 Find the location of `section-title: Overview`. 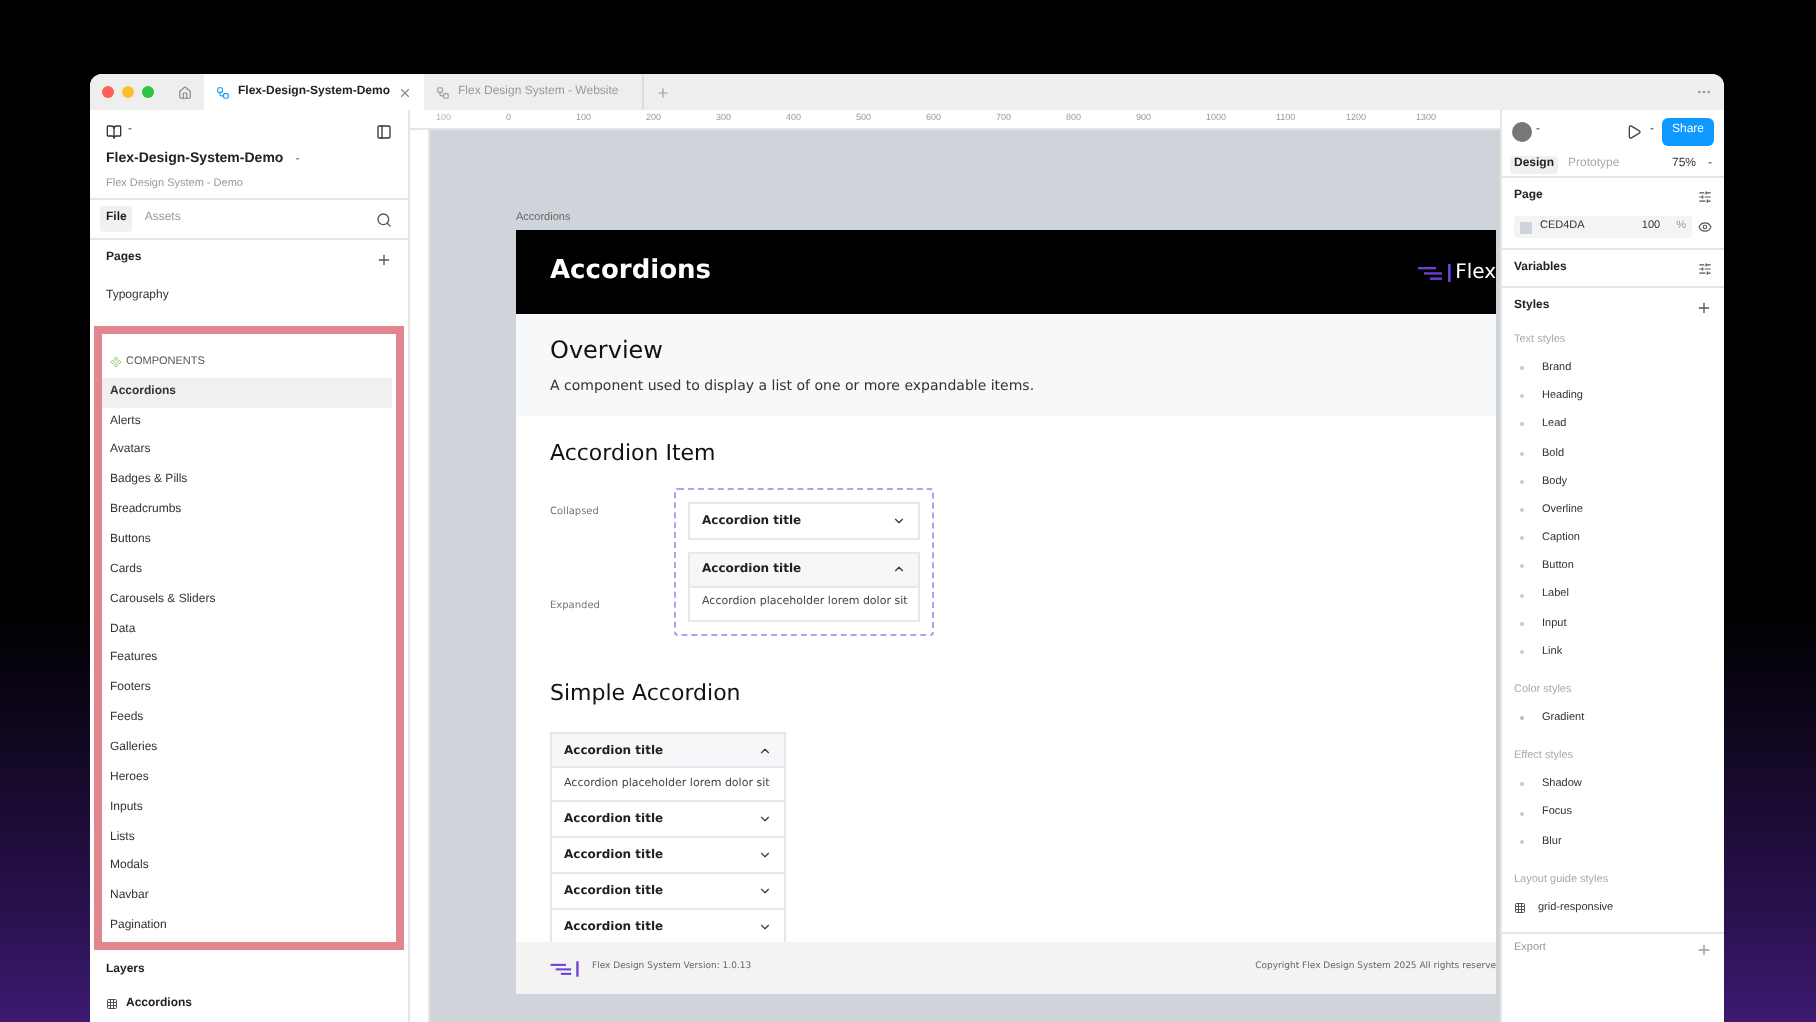

section-title: Overview is located at coordinates (607, 351).